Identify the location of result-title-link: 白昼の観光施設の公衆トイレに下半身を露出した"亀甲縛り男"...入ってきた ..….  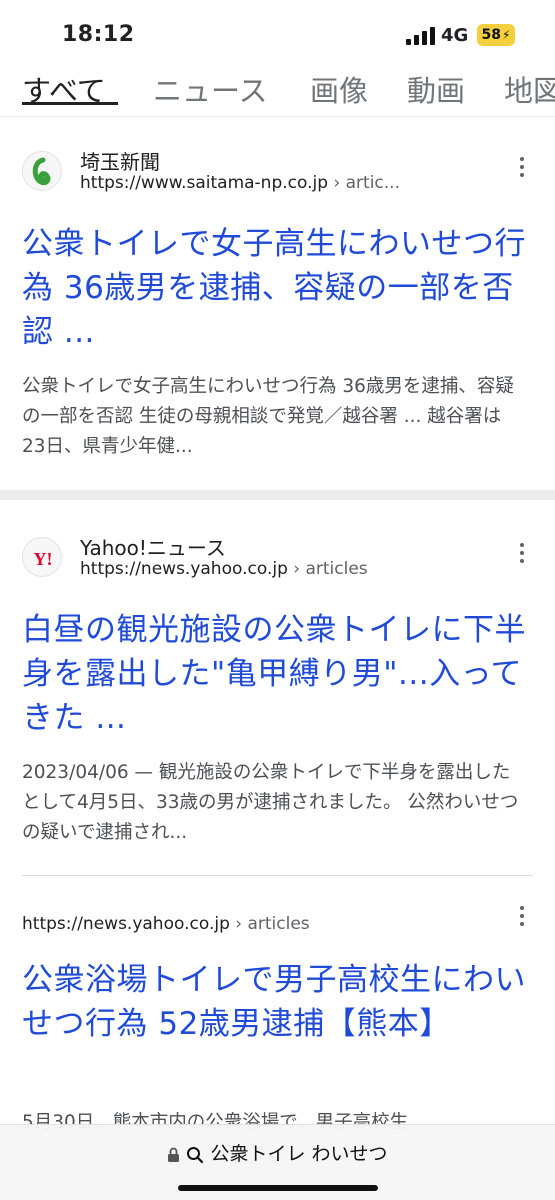
(277, 674).